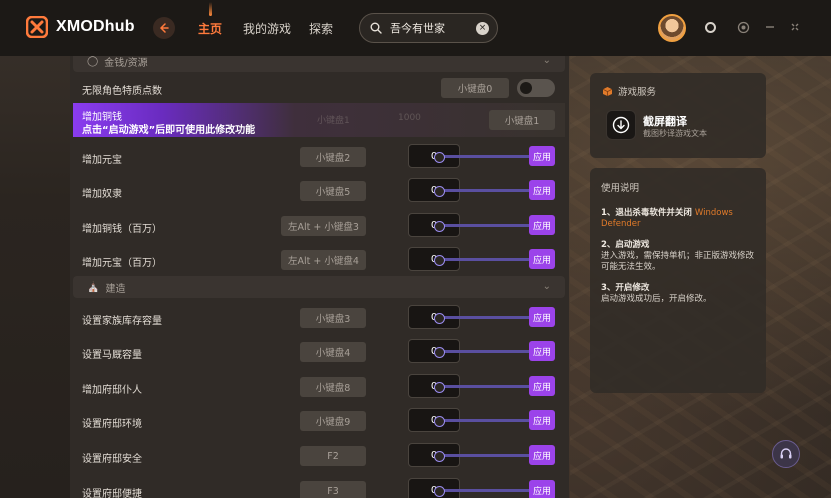 The height and width of the screenshot is (498, 831). I want to click on section-build: ⛪ 建造 ⌄, so click(319, 287).